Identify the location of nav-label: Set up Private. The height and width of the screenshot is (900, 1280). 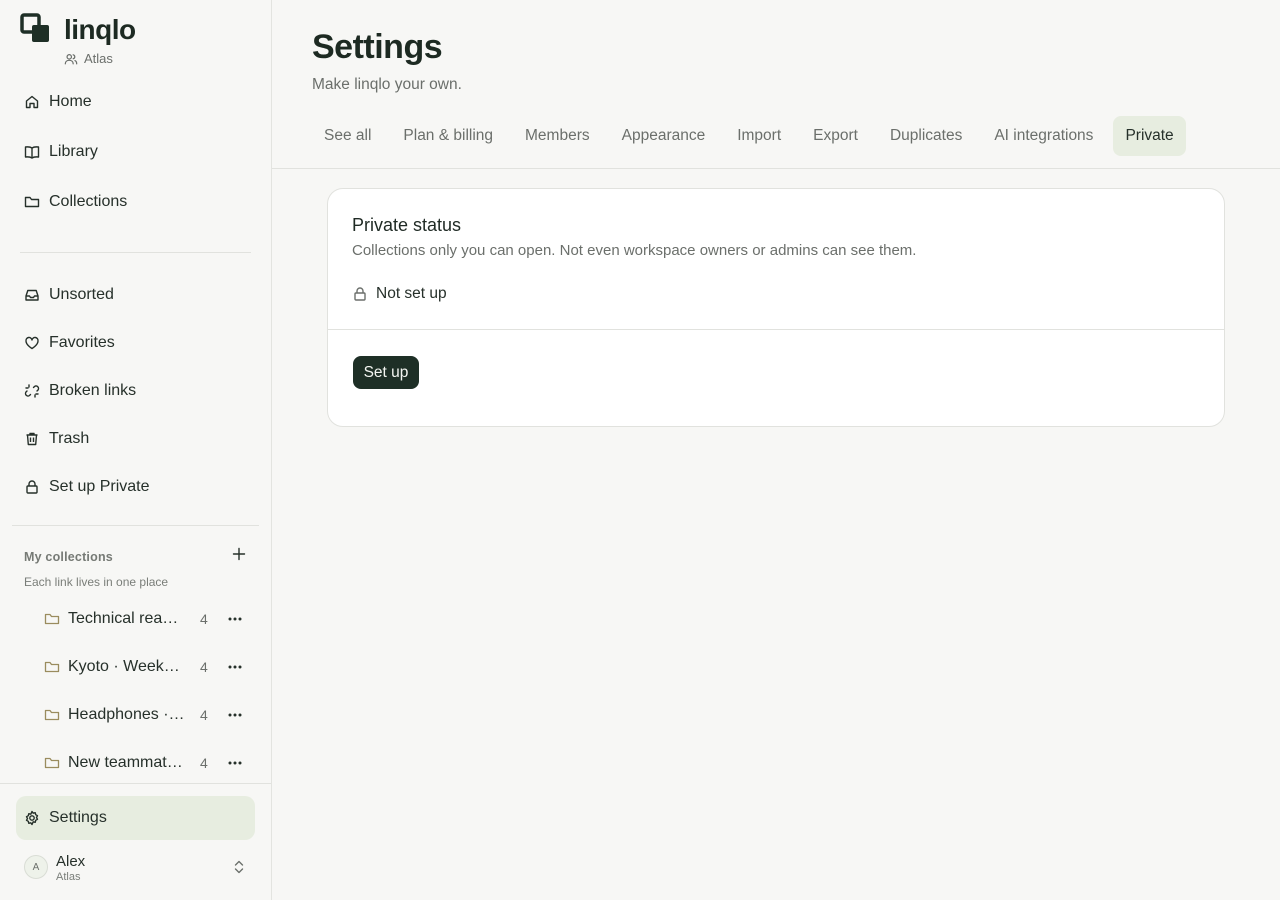
(99, 486).